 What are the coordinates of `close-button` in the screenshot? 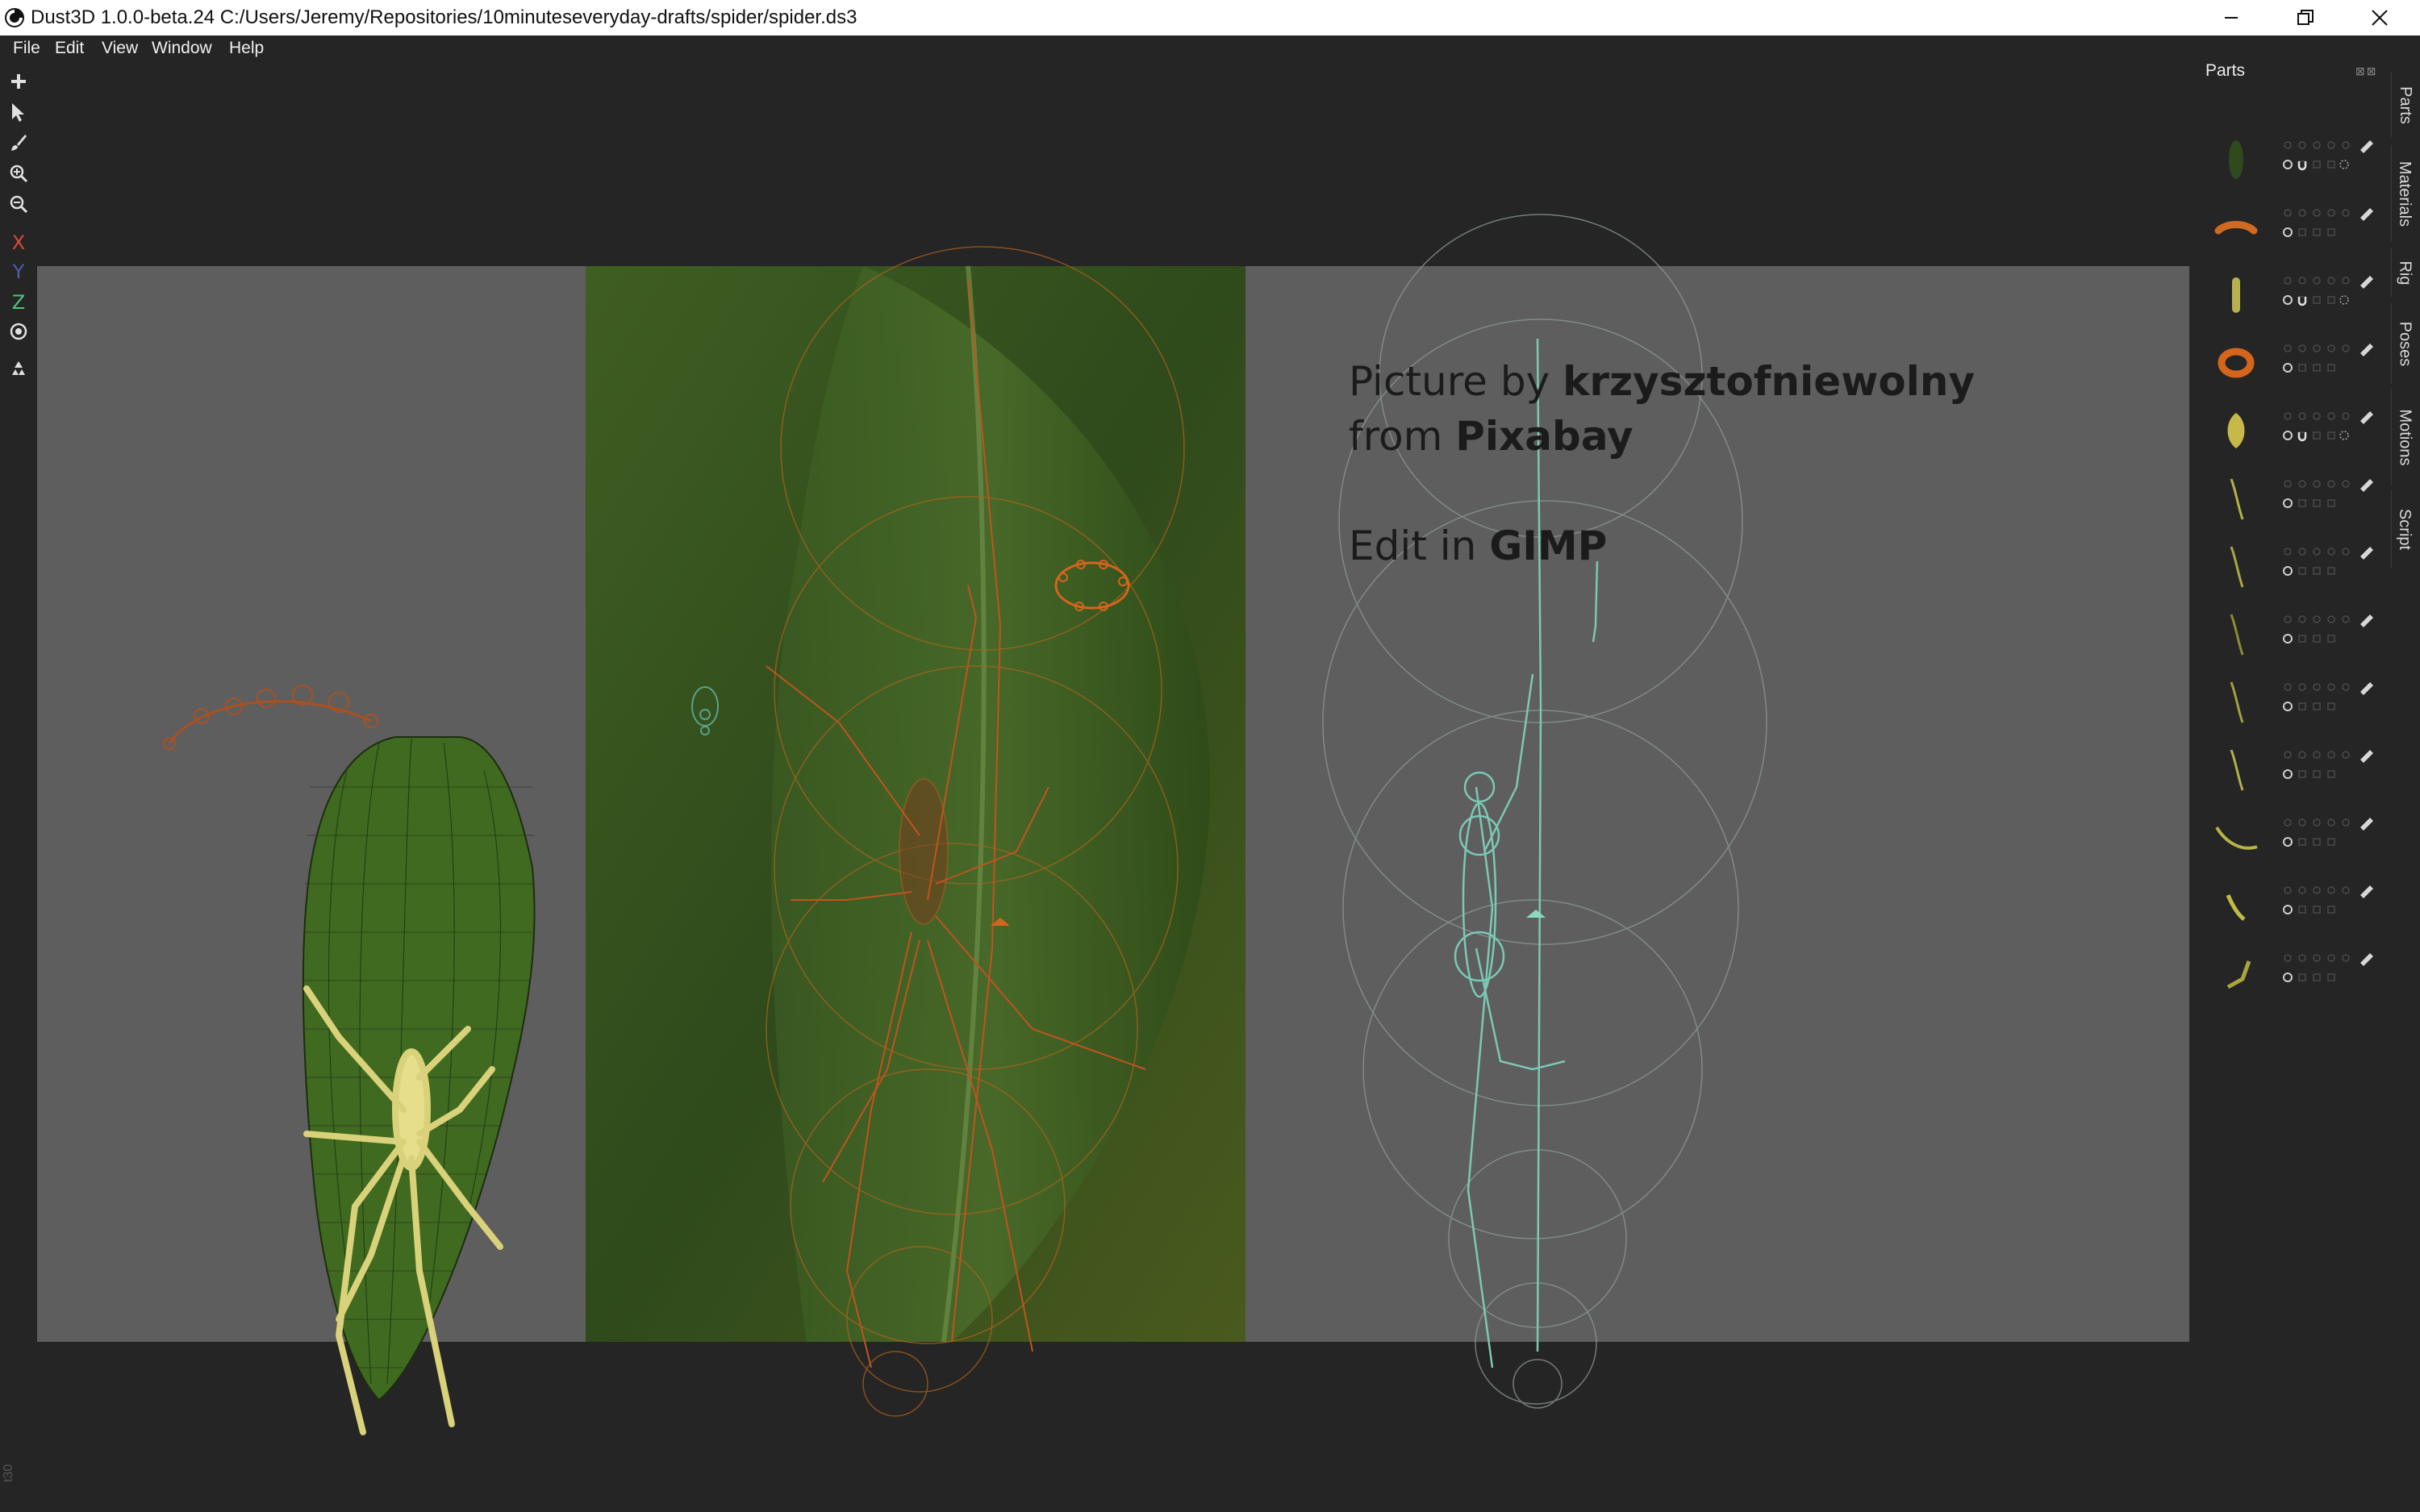 It's located at (2380, 17).